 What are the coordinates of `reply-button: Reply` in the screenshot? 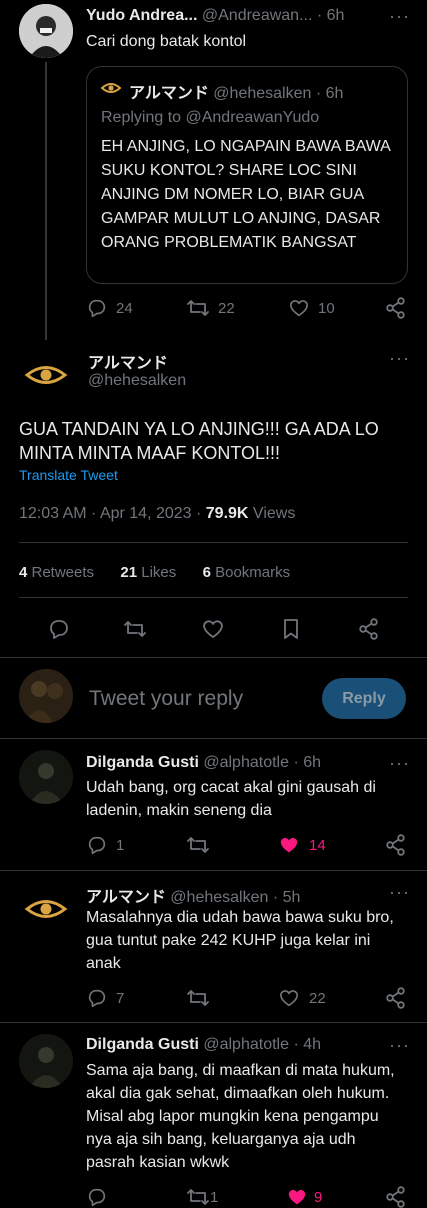 It's located at (364, 698).